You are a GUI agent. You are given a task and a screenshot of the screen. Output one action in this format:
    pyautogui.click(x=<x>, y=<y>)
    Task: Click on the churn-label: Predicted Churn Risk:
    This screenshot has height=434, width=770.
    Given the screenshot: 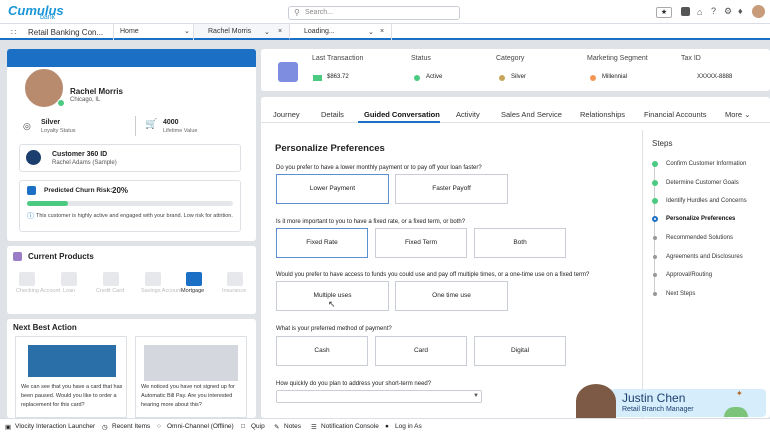 What is the action you would take?
    pyautogui.click(x=78, y=190)
    